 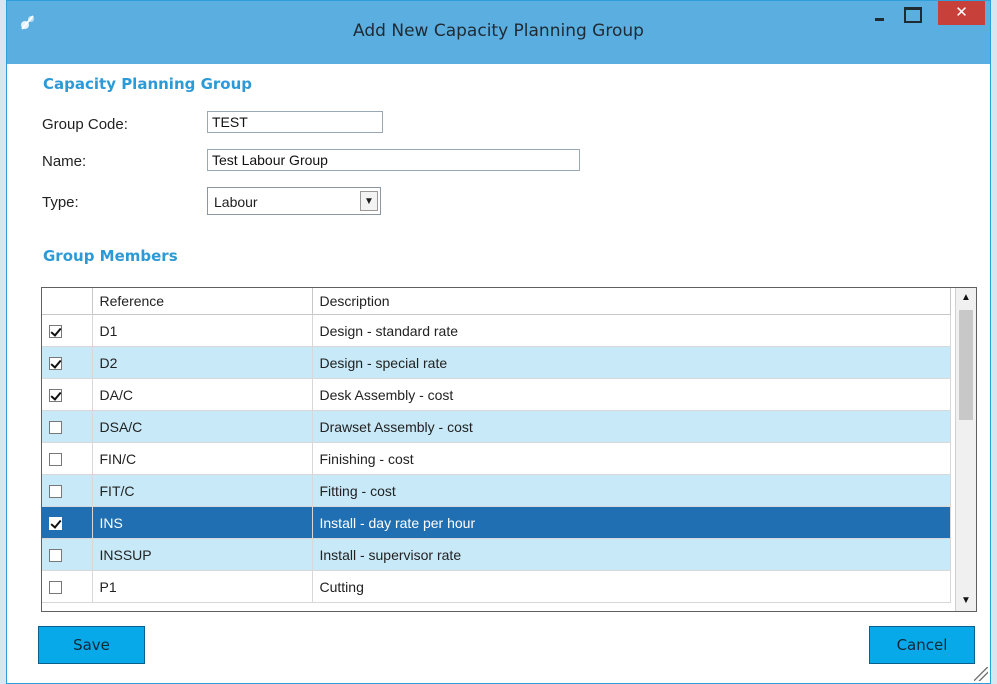 What do you see at coordinates (631, 522) in the screenshot?
I see `row-description: Install - day rate per hour` at bounding box center [631, 522].